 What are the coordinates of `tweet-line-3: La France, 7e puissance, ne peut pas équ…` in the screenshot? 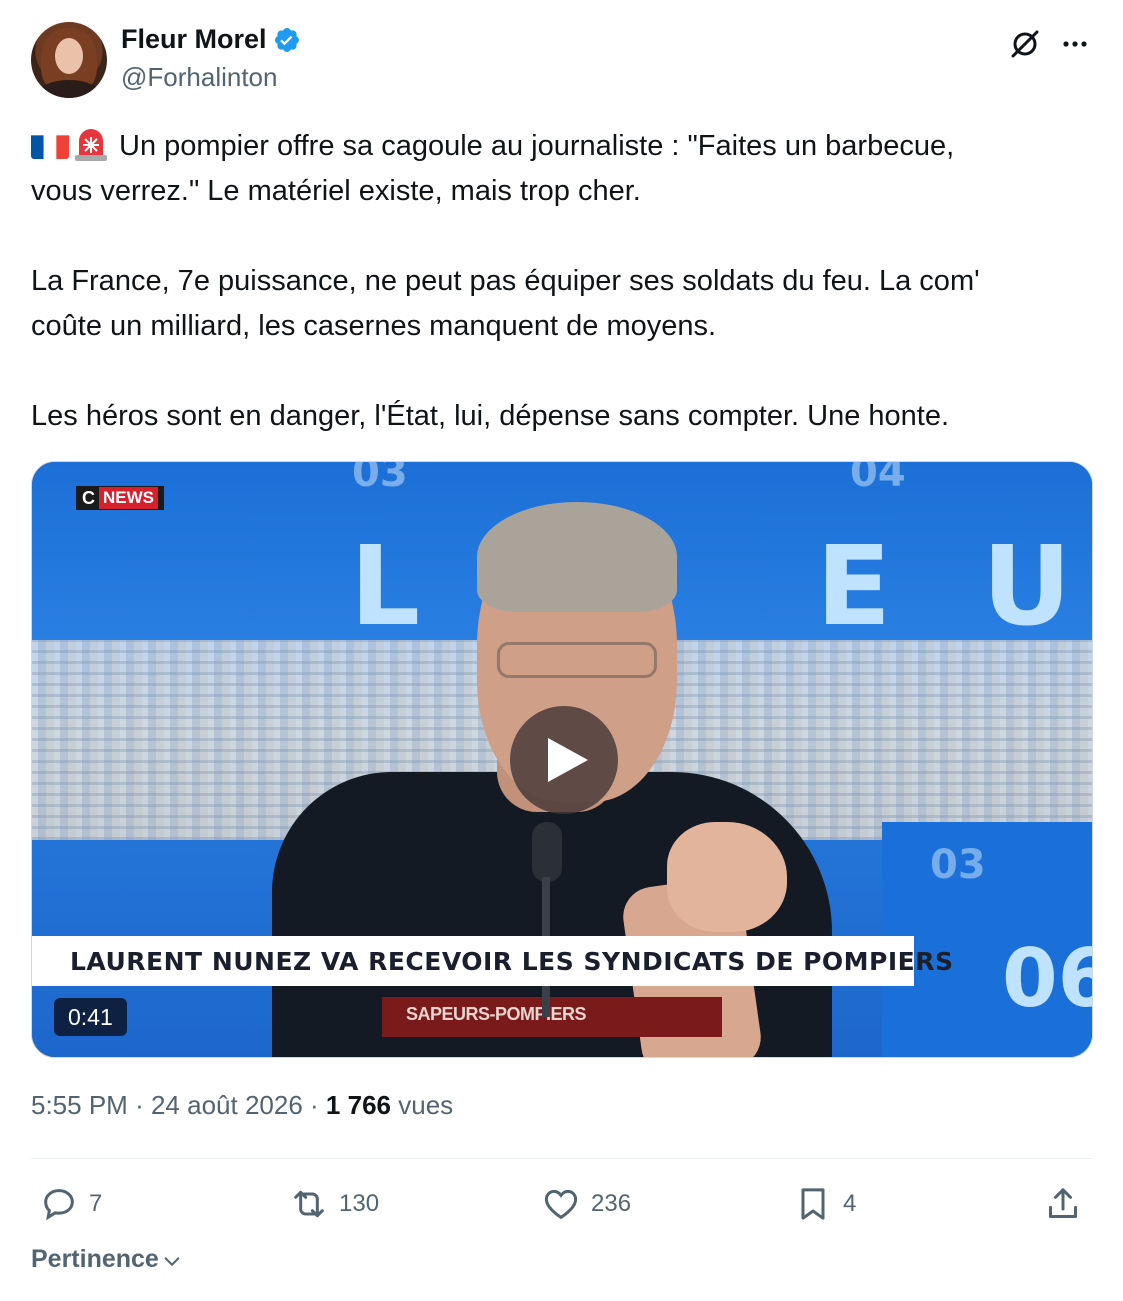 It's located at (505, 281).